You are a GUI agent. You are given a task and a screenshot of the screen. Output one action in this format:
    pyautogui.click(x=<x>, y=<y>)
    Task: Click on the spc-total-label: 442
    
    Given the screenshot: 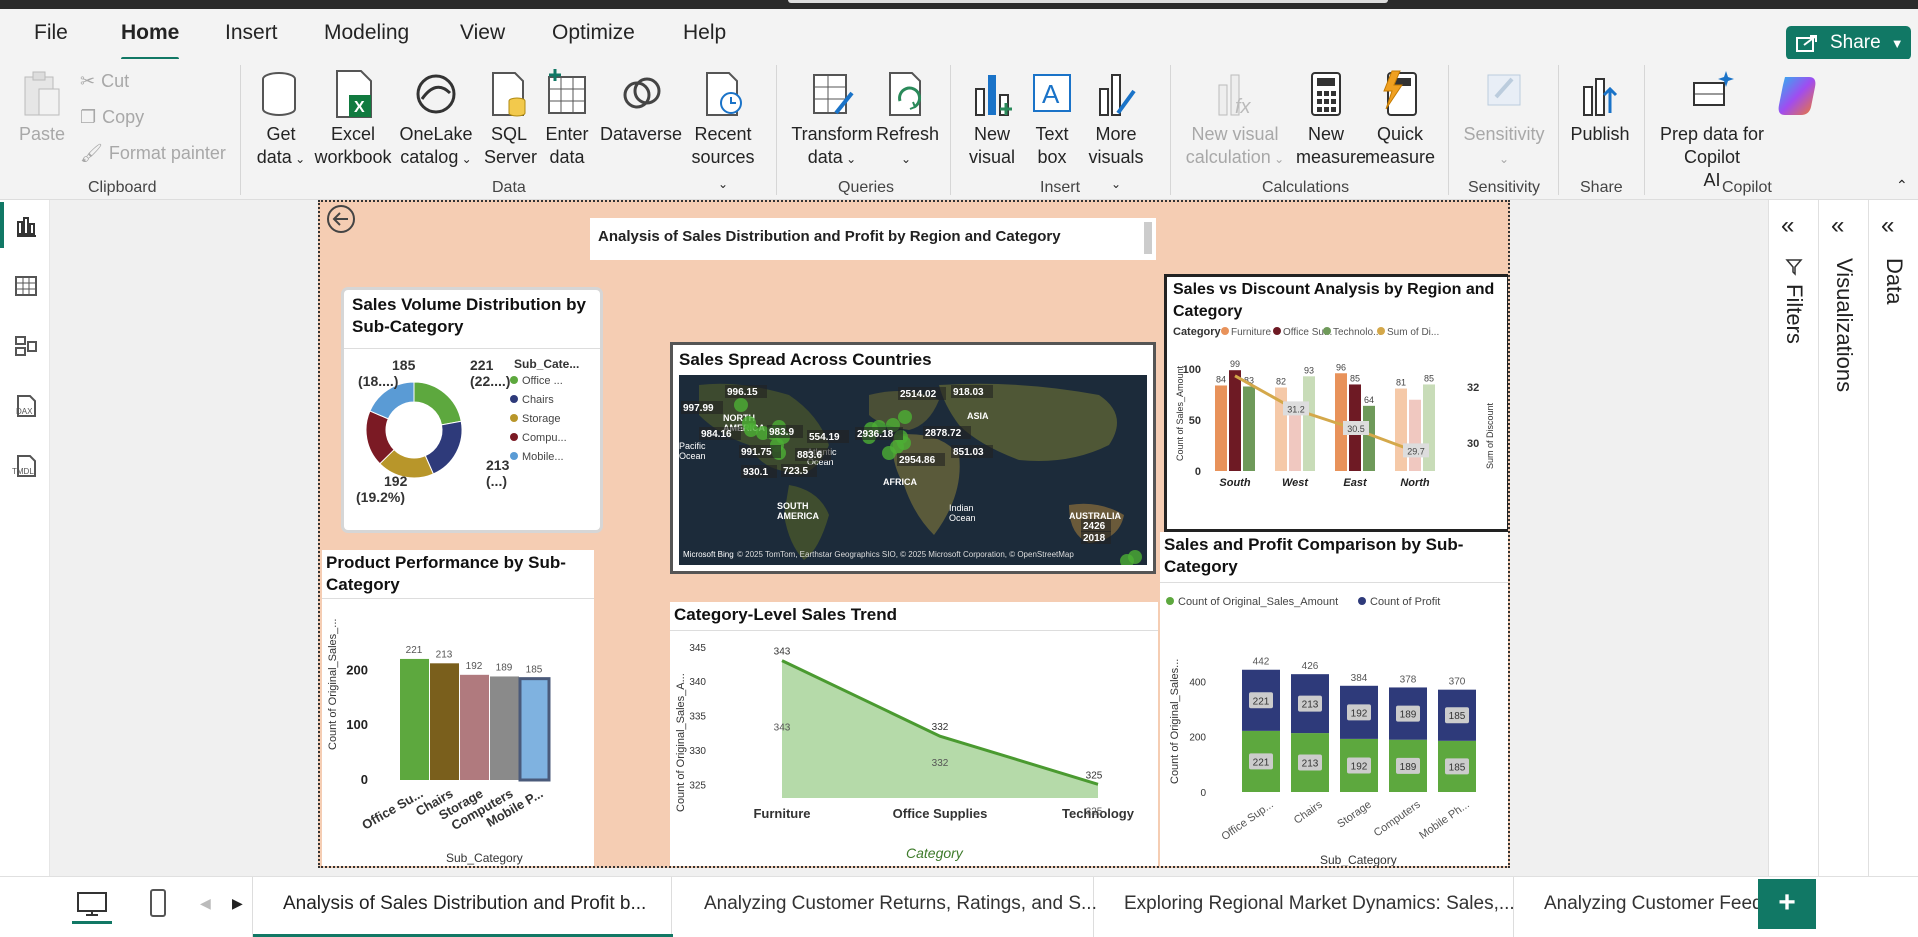 What is the action you would take?
    pyautogui.click(x=1261, y=662)
    